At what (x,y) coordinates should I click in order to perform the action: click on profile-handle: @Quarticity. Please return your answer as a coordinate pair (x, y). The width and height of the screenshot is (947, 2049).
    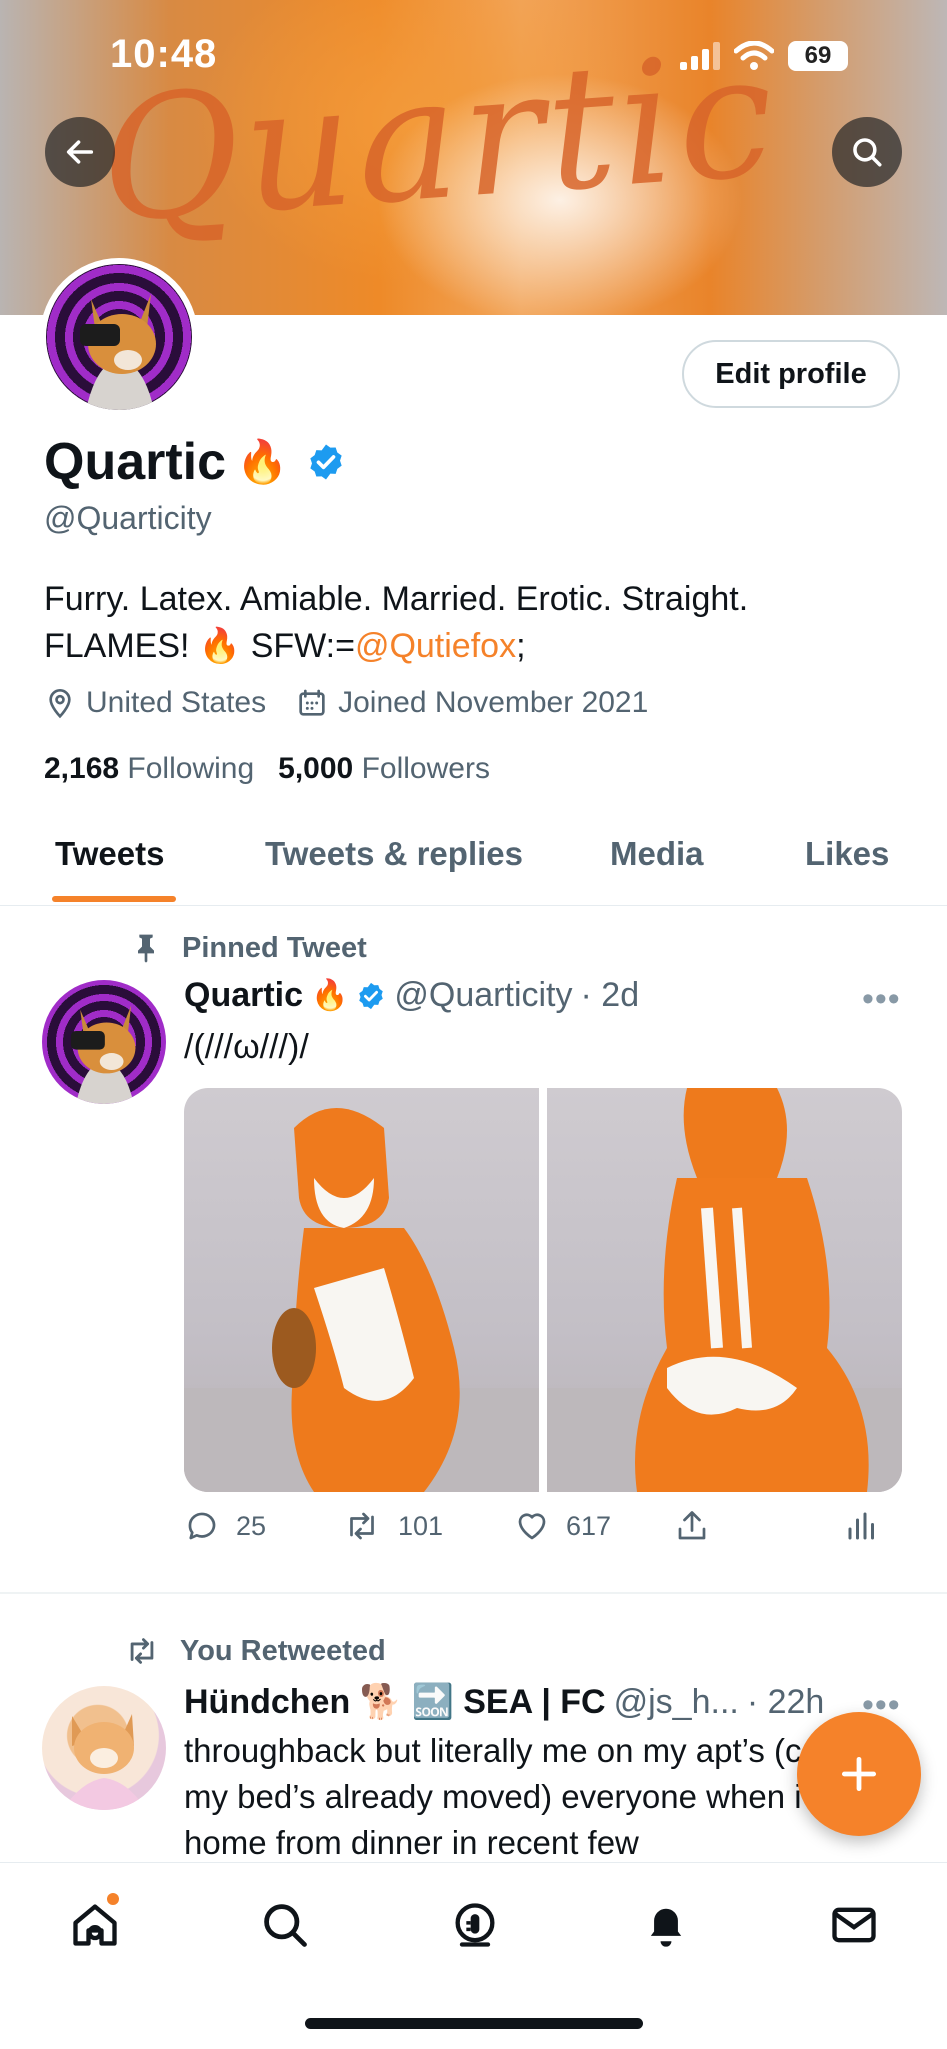
    Looking at the image, I should click on (128, 518).